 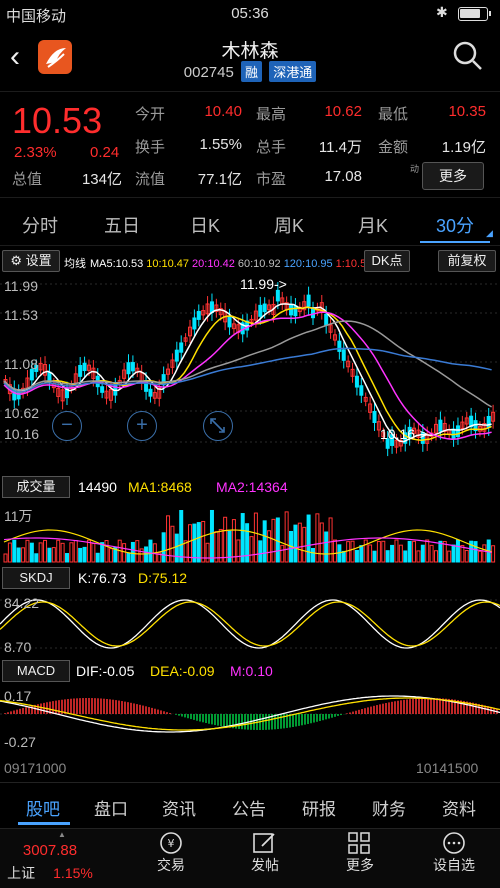 I want to click on quote-value: 10.40, so click(x=223, y=111).